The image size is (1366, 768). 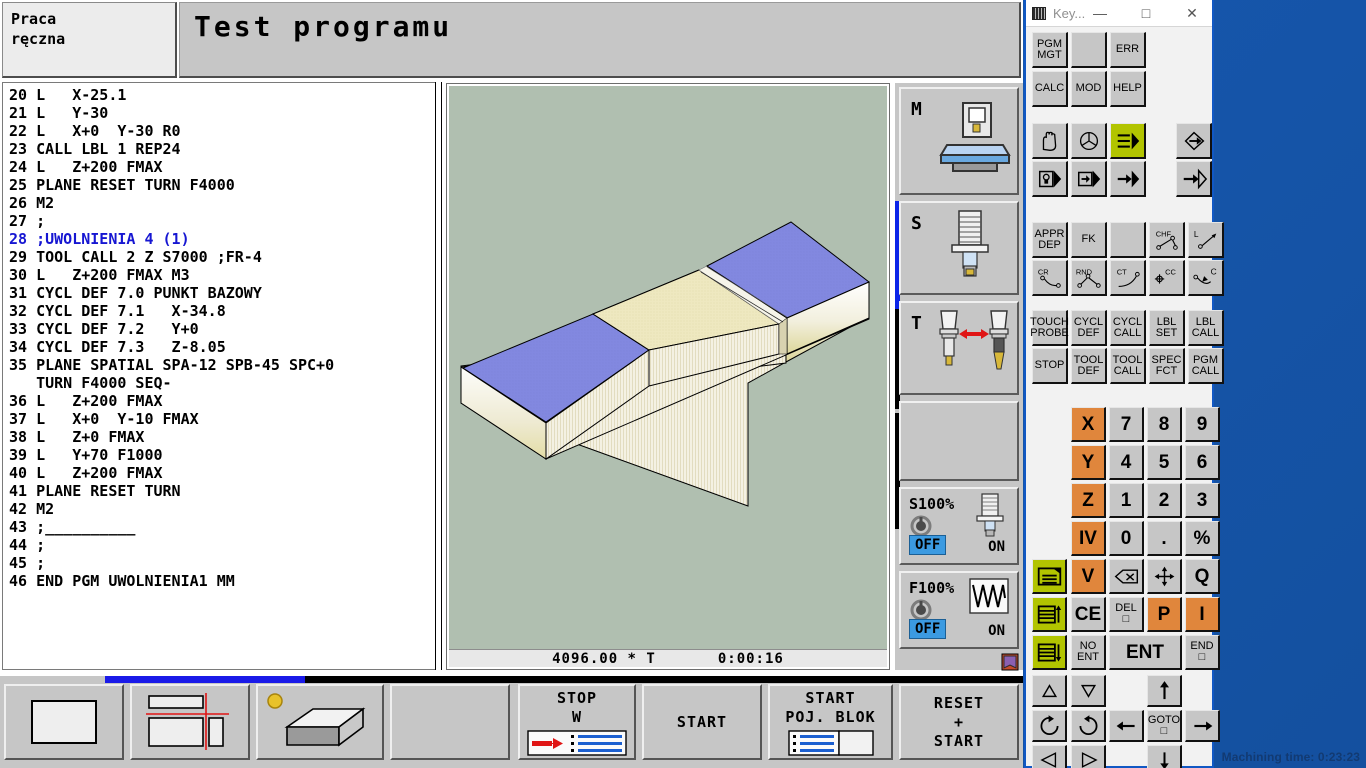 I want to click on num-key-7: 7, so click(x=1126, y=424).